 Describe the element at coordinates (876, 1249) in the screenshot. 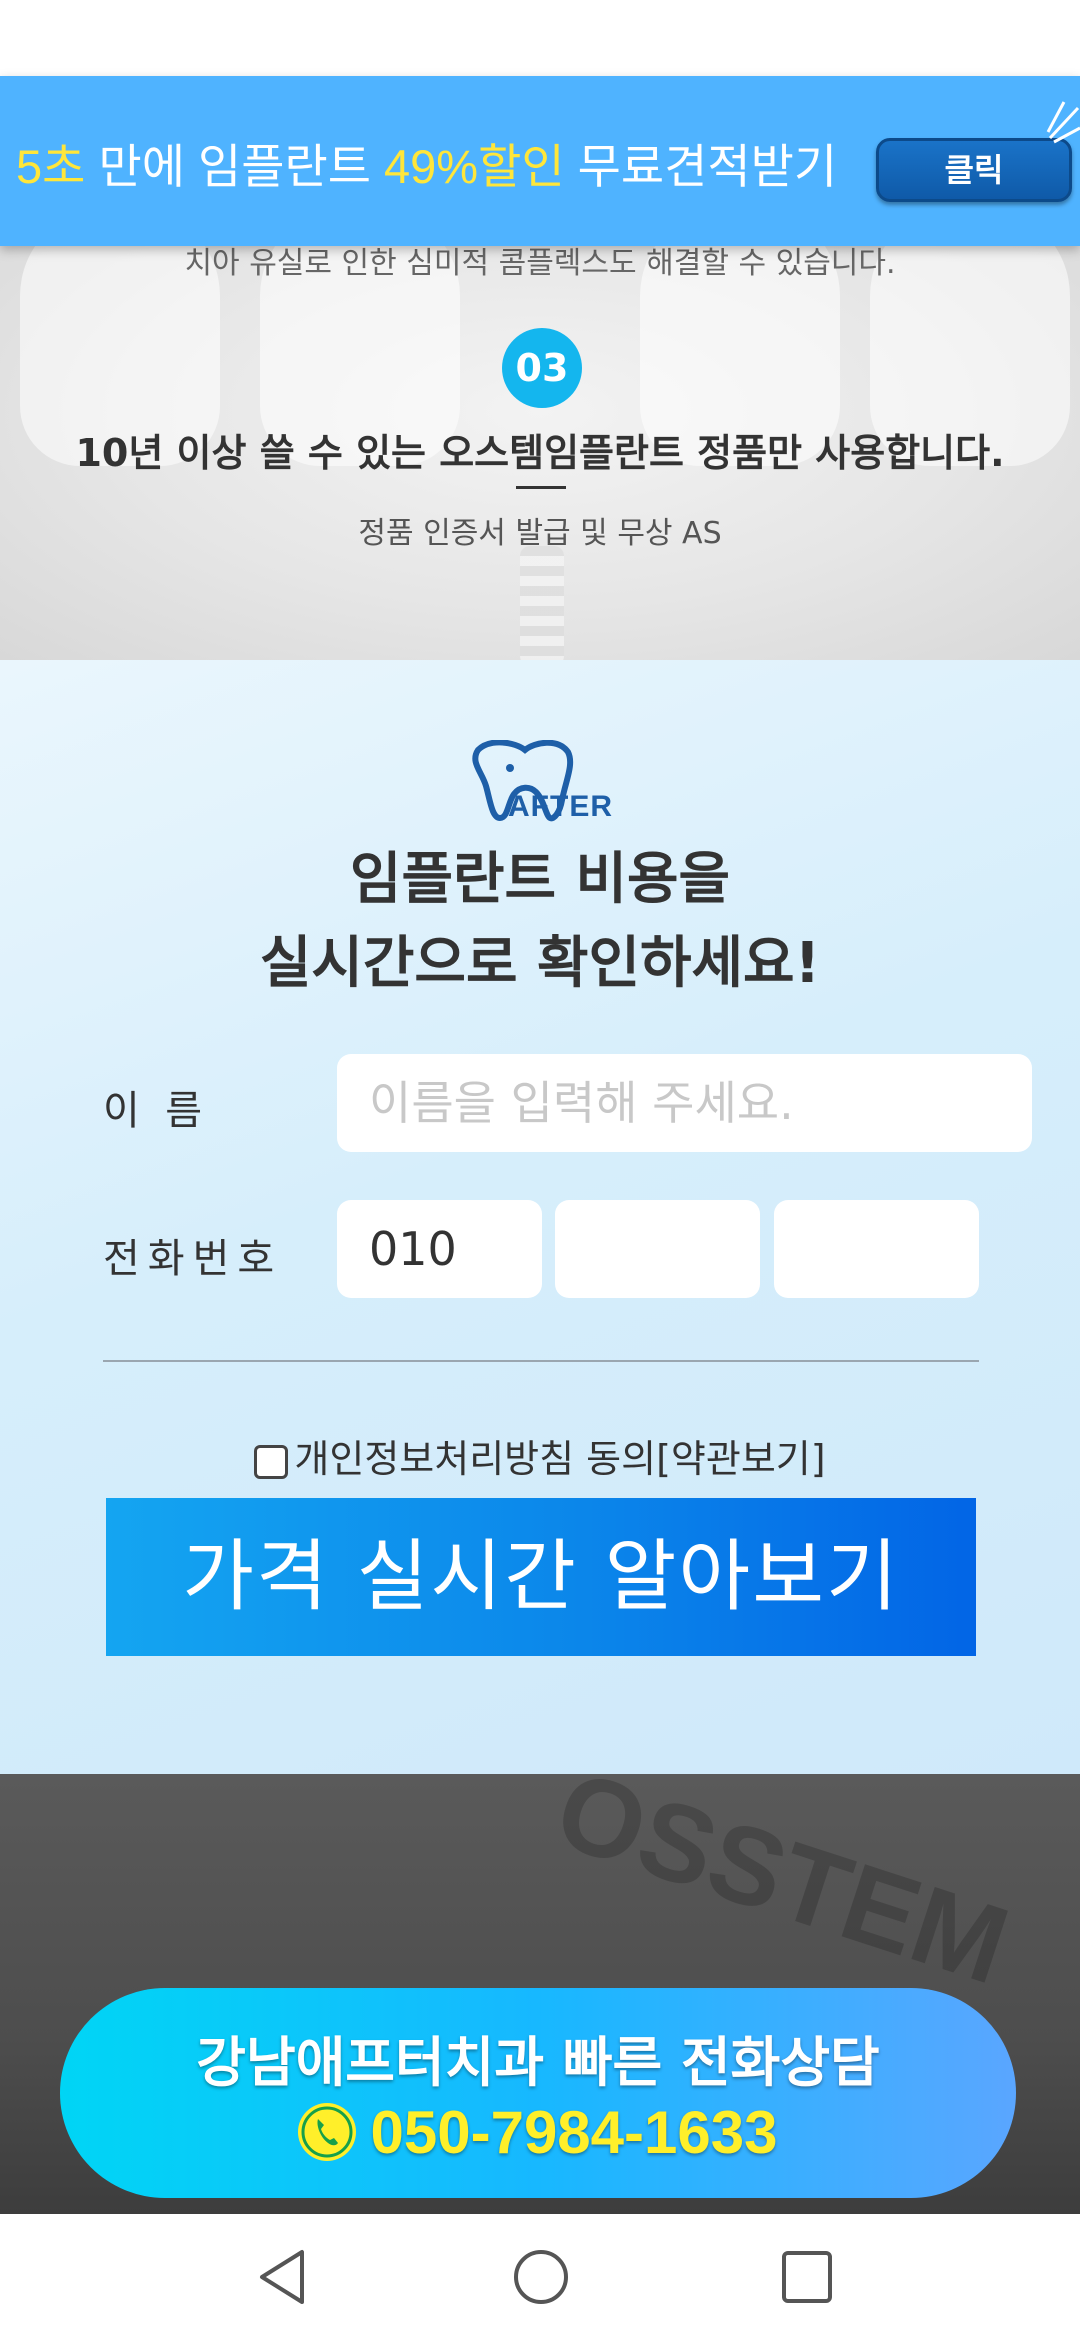

I see `phone-last-input` at that location.